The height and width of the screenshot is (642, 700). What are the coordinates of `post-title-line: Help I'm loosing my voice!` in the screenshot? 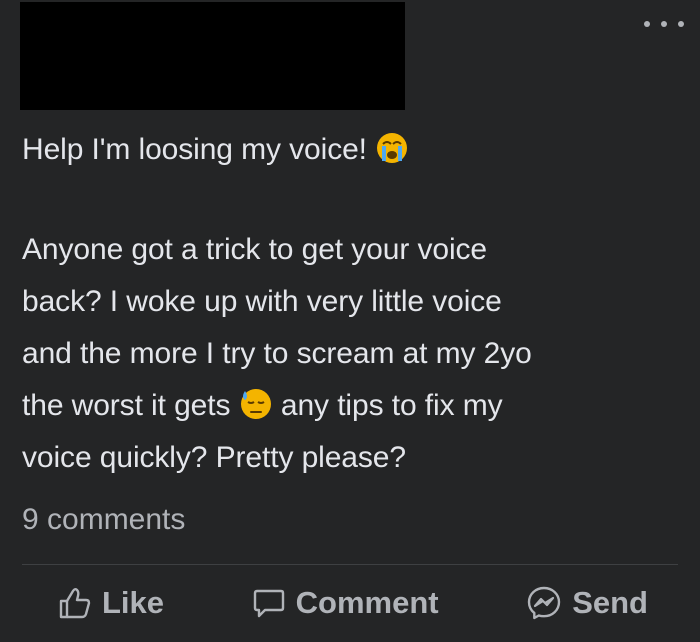 It's located at (352, 150).